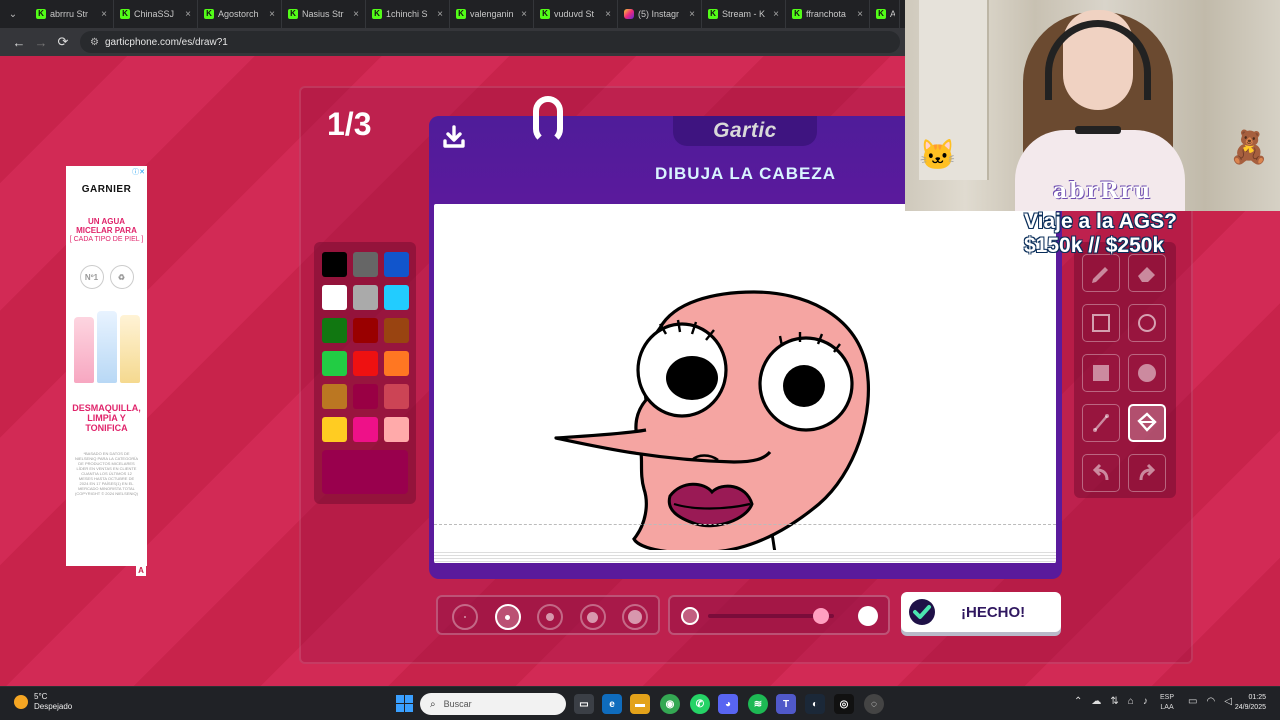 This screenshot has width=1280, height=720. What do you see at coordinates (63, 42) in the screenshot?
I see `reload-icon: ⟳` at bounding box center [63, 42].